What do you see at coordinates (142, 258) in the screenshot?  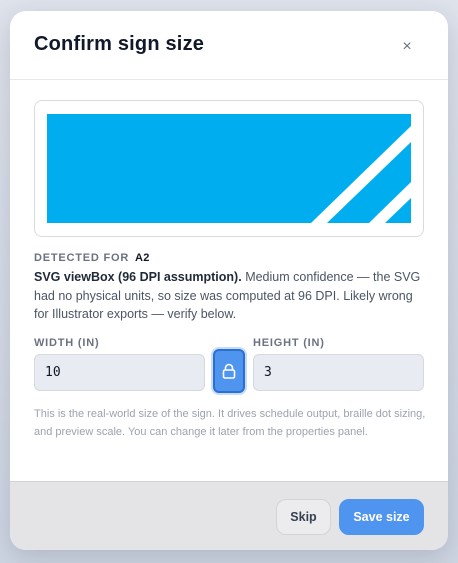 I see `detected-code: A2` at bounding box center [142, 258].